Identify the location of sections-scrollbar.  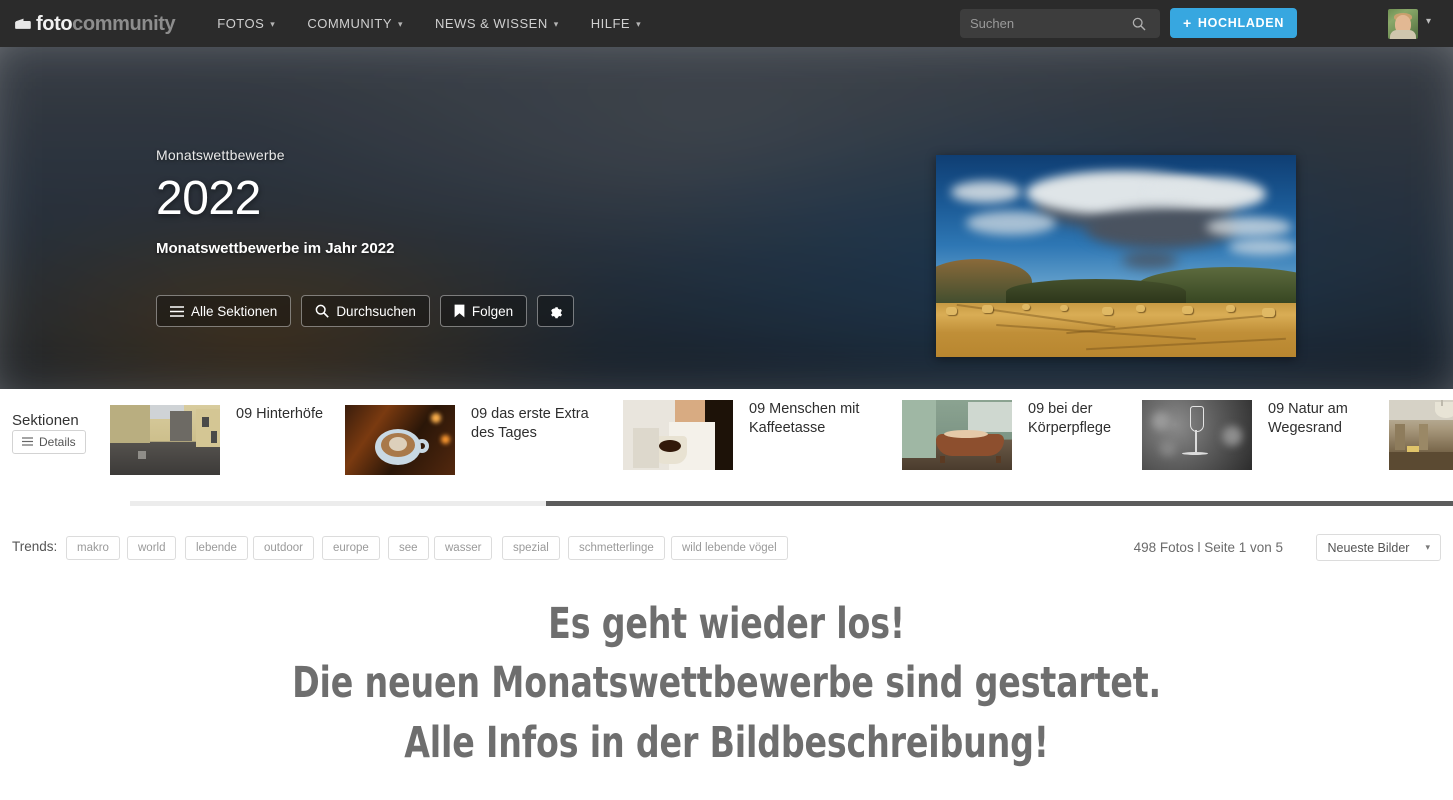
(791, 503).